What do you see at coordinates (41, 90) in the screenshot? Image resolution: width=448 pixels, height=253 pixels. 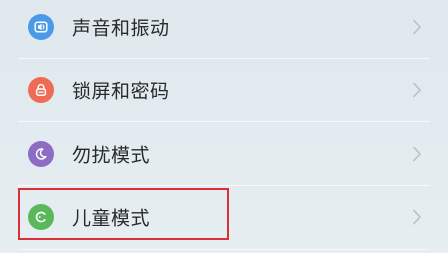 I see `lock-icon` at bounding box center [41, 90].